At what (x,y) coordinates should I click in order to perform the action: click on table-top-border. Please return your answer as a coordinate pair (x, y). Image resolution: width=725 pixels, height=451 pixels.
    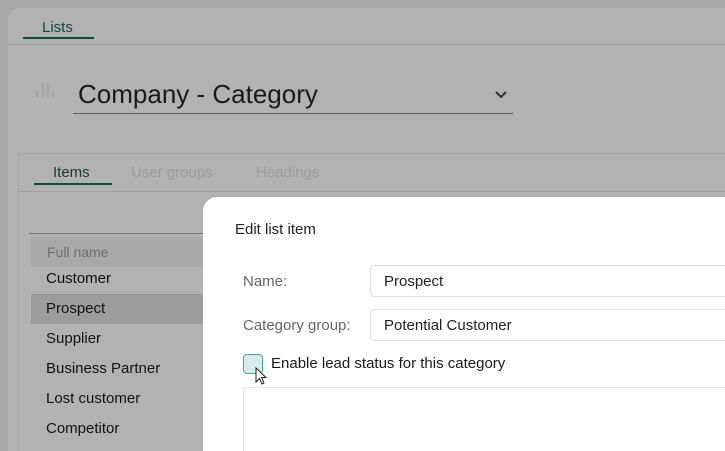
    Looking at the image, I should click on (119, 233).